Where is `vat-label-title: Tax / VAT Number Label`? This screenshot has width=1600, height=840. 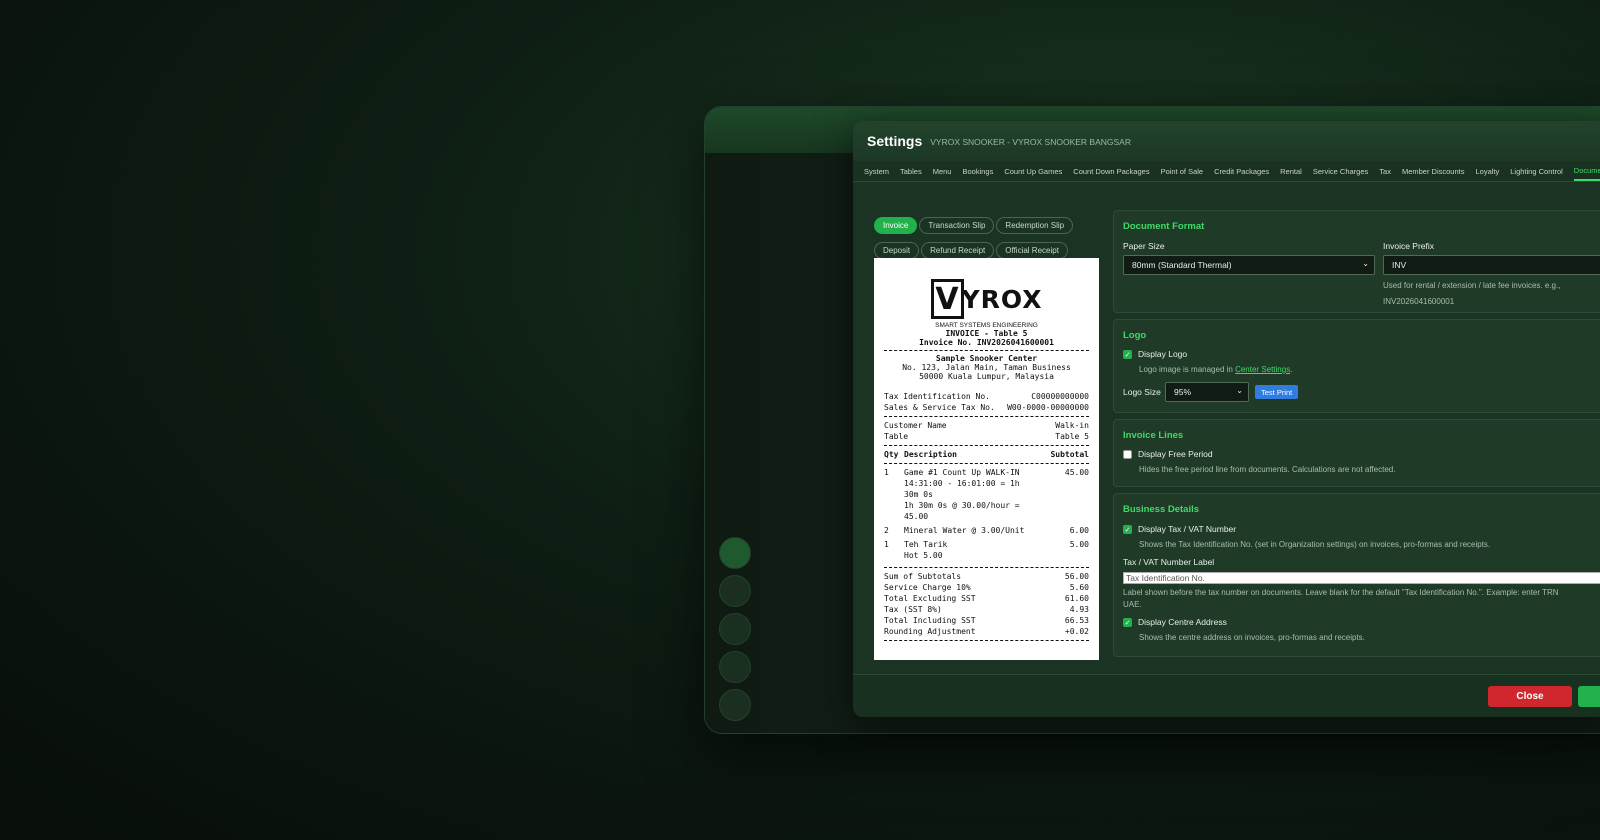 vat-label-title: Tax / VAT Number Label is located at coordinates (1169, 562).